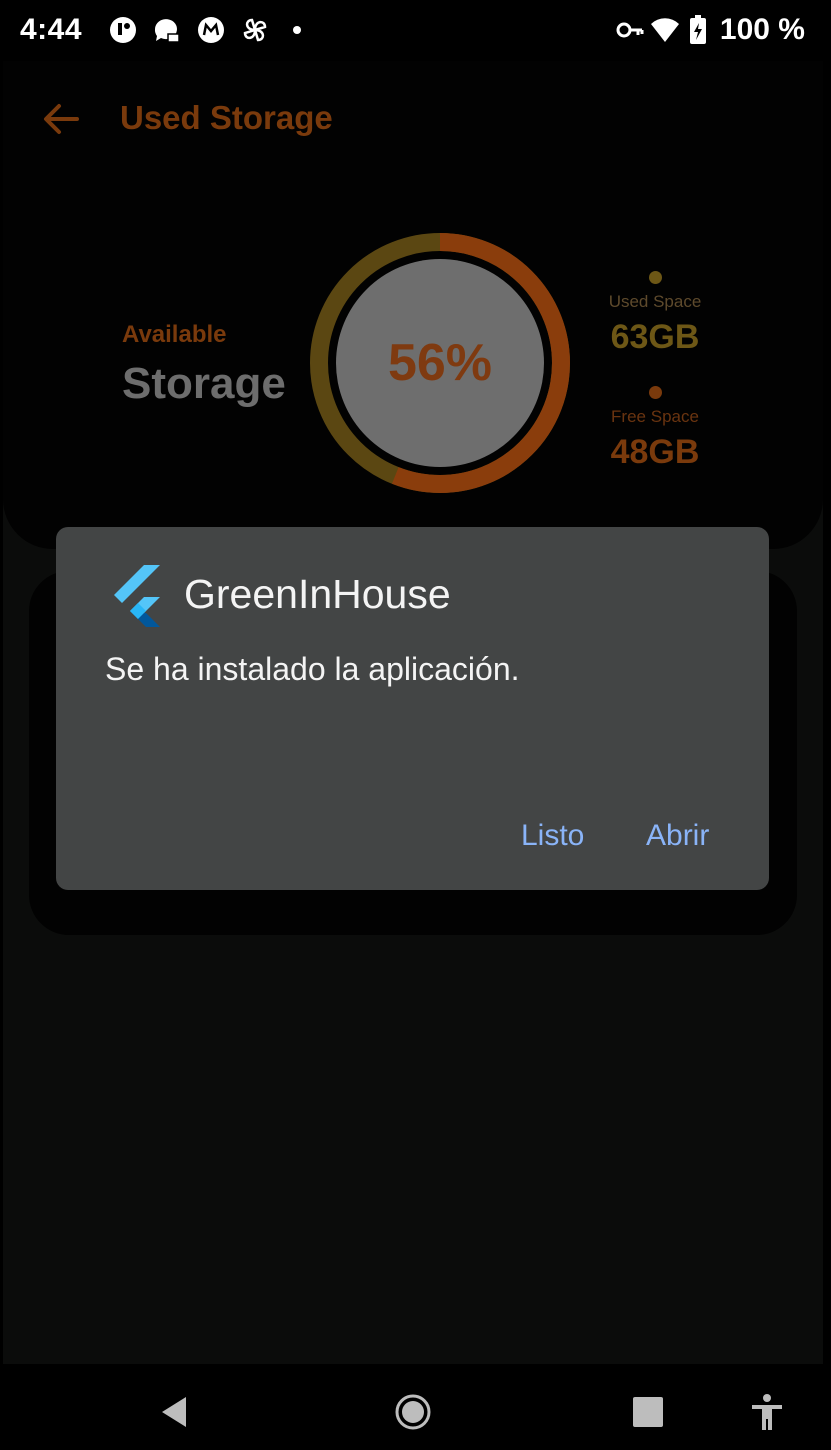 Image resolution: width=831 pixels, height=1450 pixels. I want to click on flutter-logo-icon, so click(137, 596).